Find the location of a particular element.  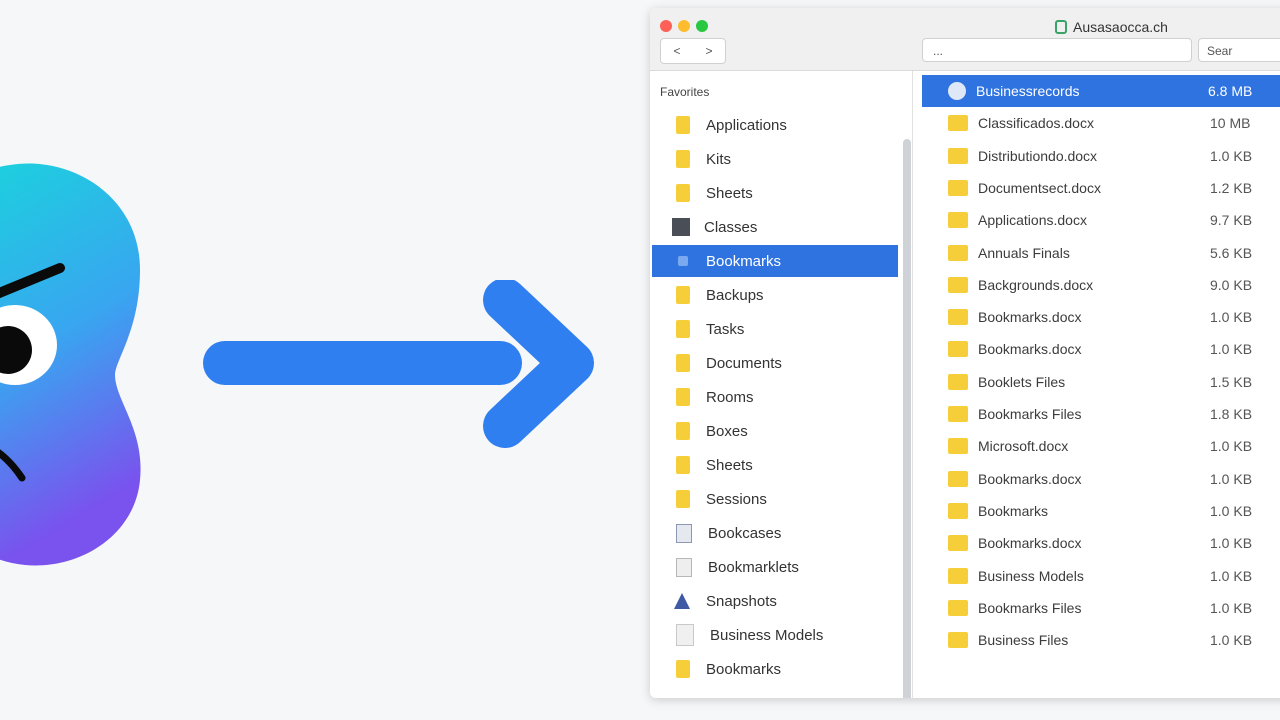

sidebar-item-label: Applications is located at coordinates (746, 125).